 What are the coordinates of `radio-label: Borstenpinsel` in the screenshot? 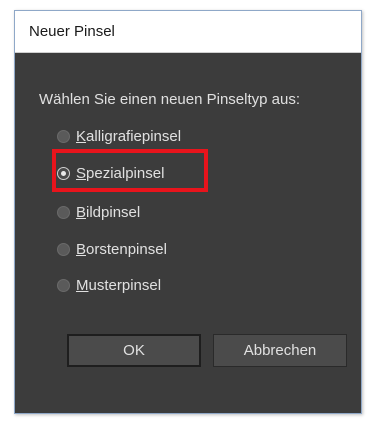 It's located at (121, 249).